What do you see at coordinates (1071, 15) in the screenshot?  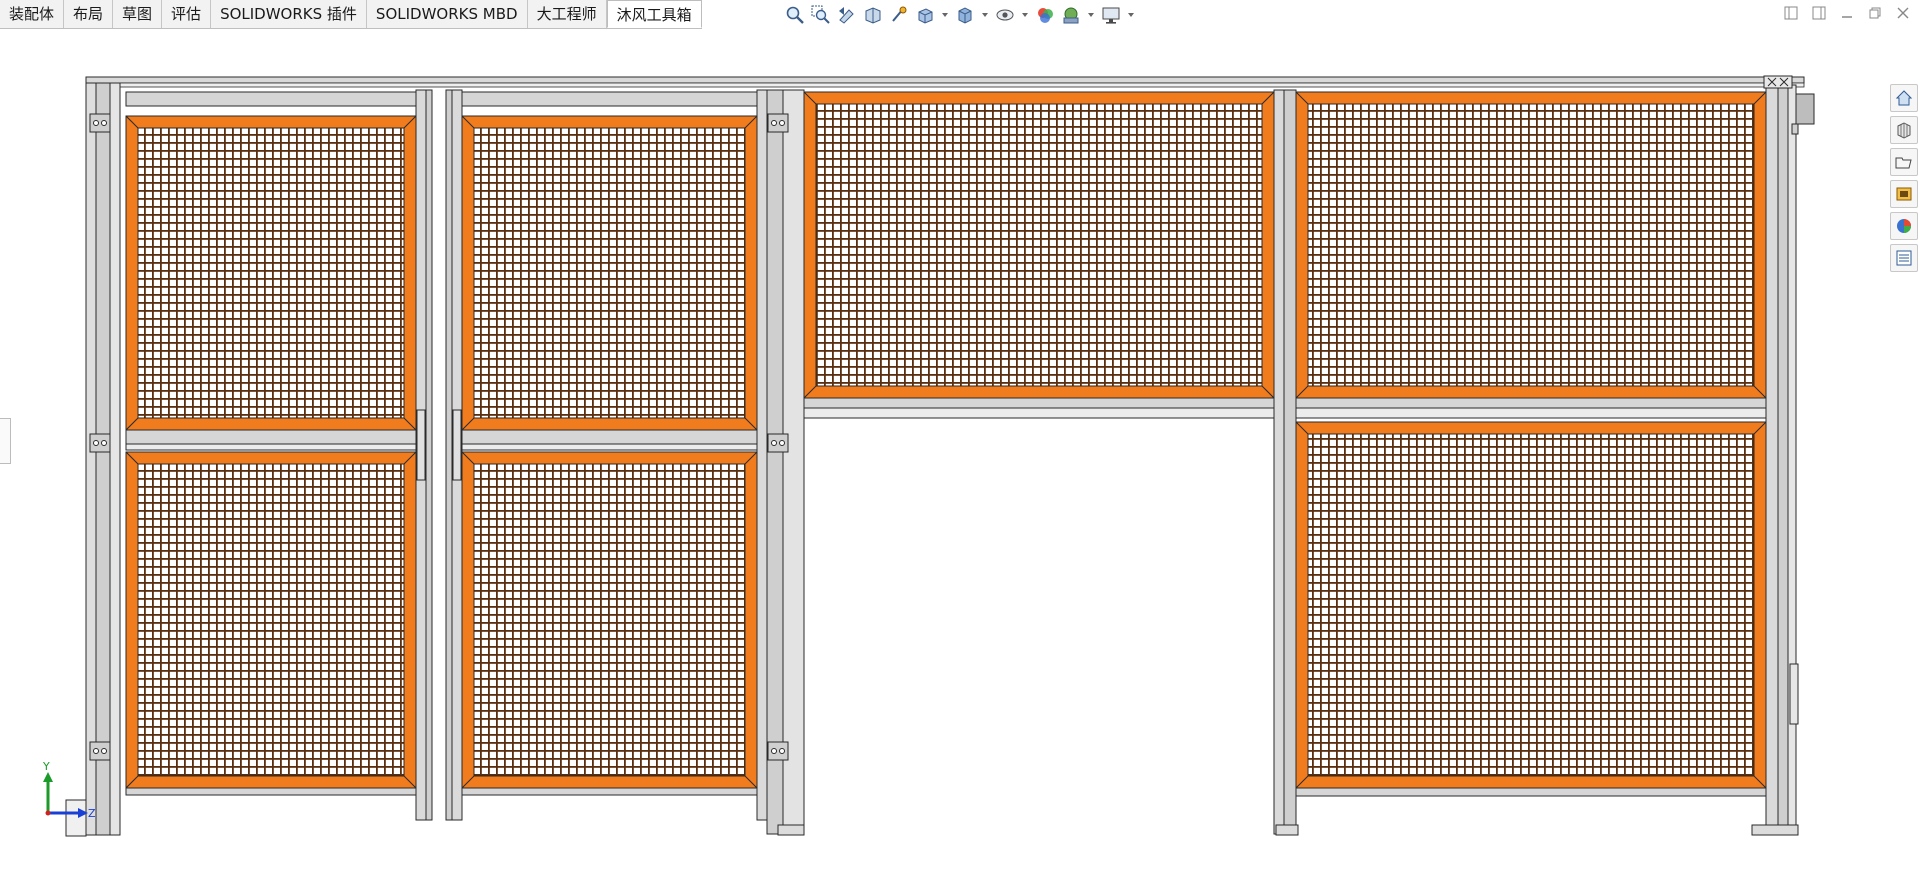 I see `apply-scene-icon` at bounding box center [1071, 15].